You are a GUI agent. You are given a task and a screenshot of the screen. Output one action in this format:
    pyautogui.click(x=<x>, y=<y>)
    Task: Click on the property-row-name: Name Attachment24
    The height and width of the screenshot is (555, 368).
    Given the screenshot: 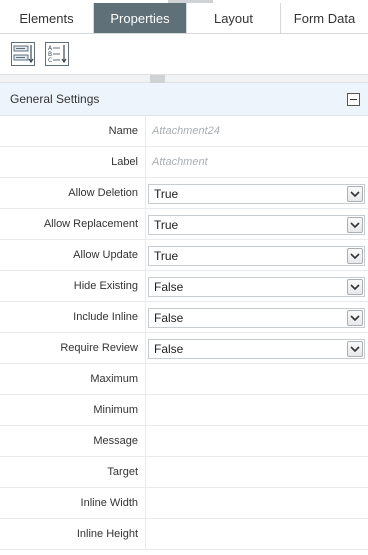 What is the action you would take?
    pyautogui.click(x=184, y=131)
    